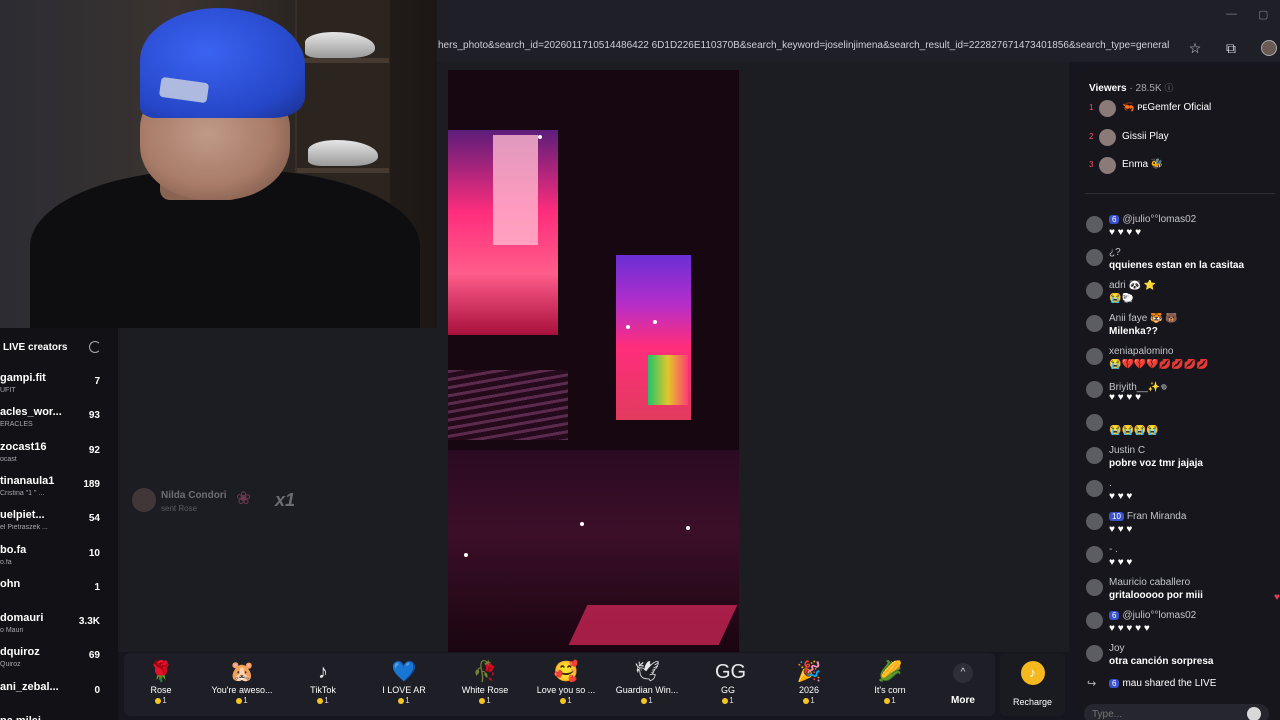  I want to click on gift-name: 2026, so click(809, 690).